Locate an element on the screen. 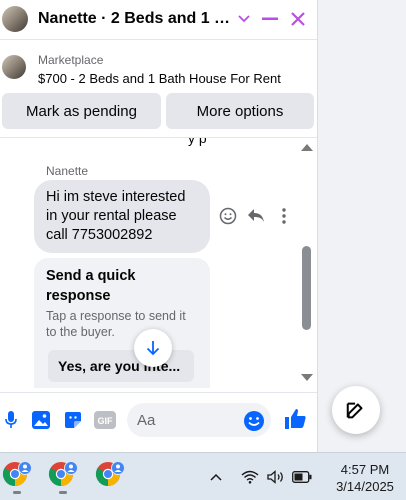 The height and width of the screenshot is (500, 406). svg-text: GIF is located at coordinates (106, 421).